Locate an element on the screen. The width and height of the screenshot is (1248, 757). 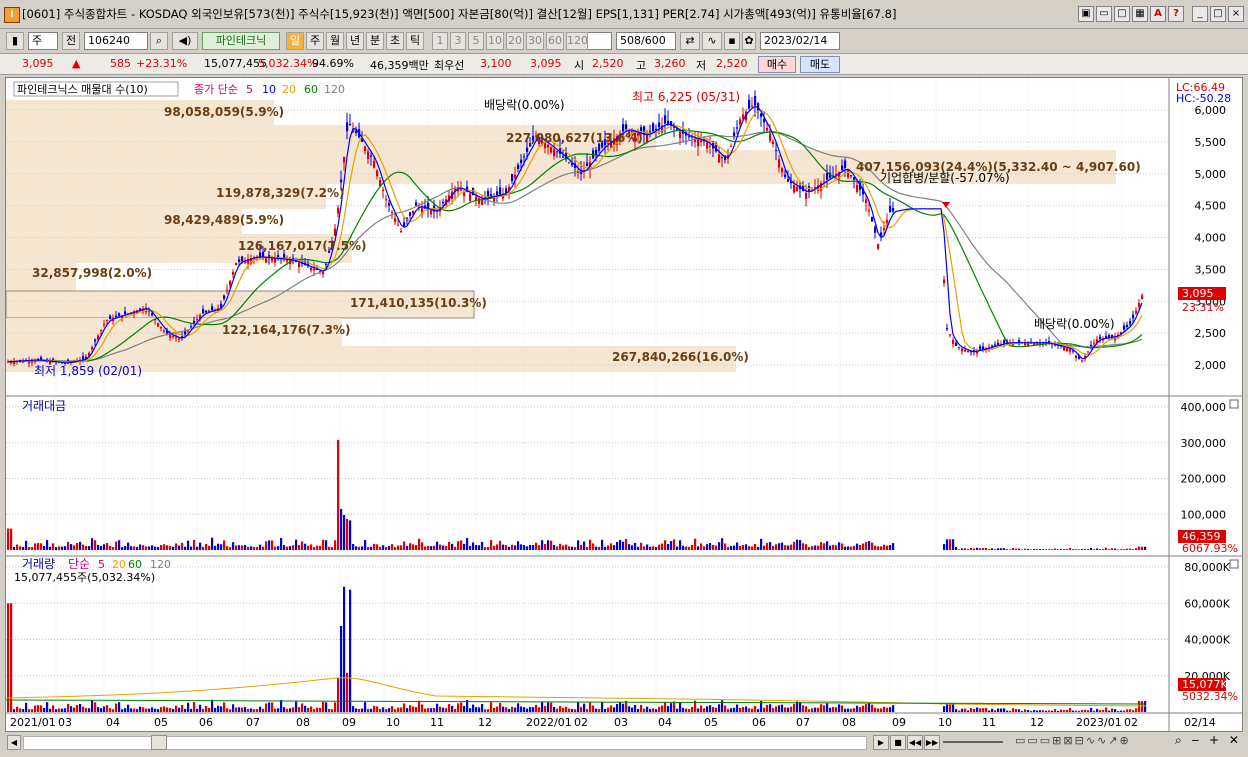
volume-panel-title: 거래량 is located at coordinates (38, 564).